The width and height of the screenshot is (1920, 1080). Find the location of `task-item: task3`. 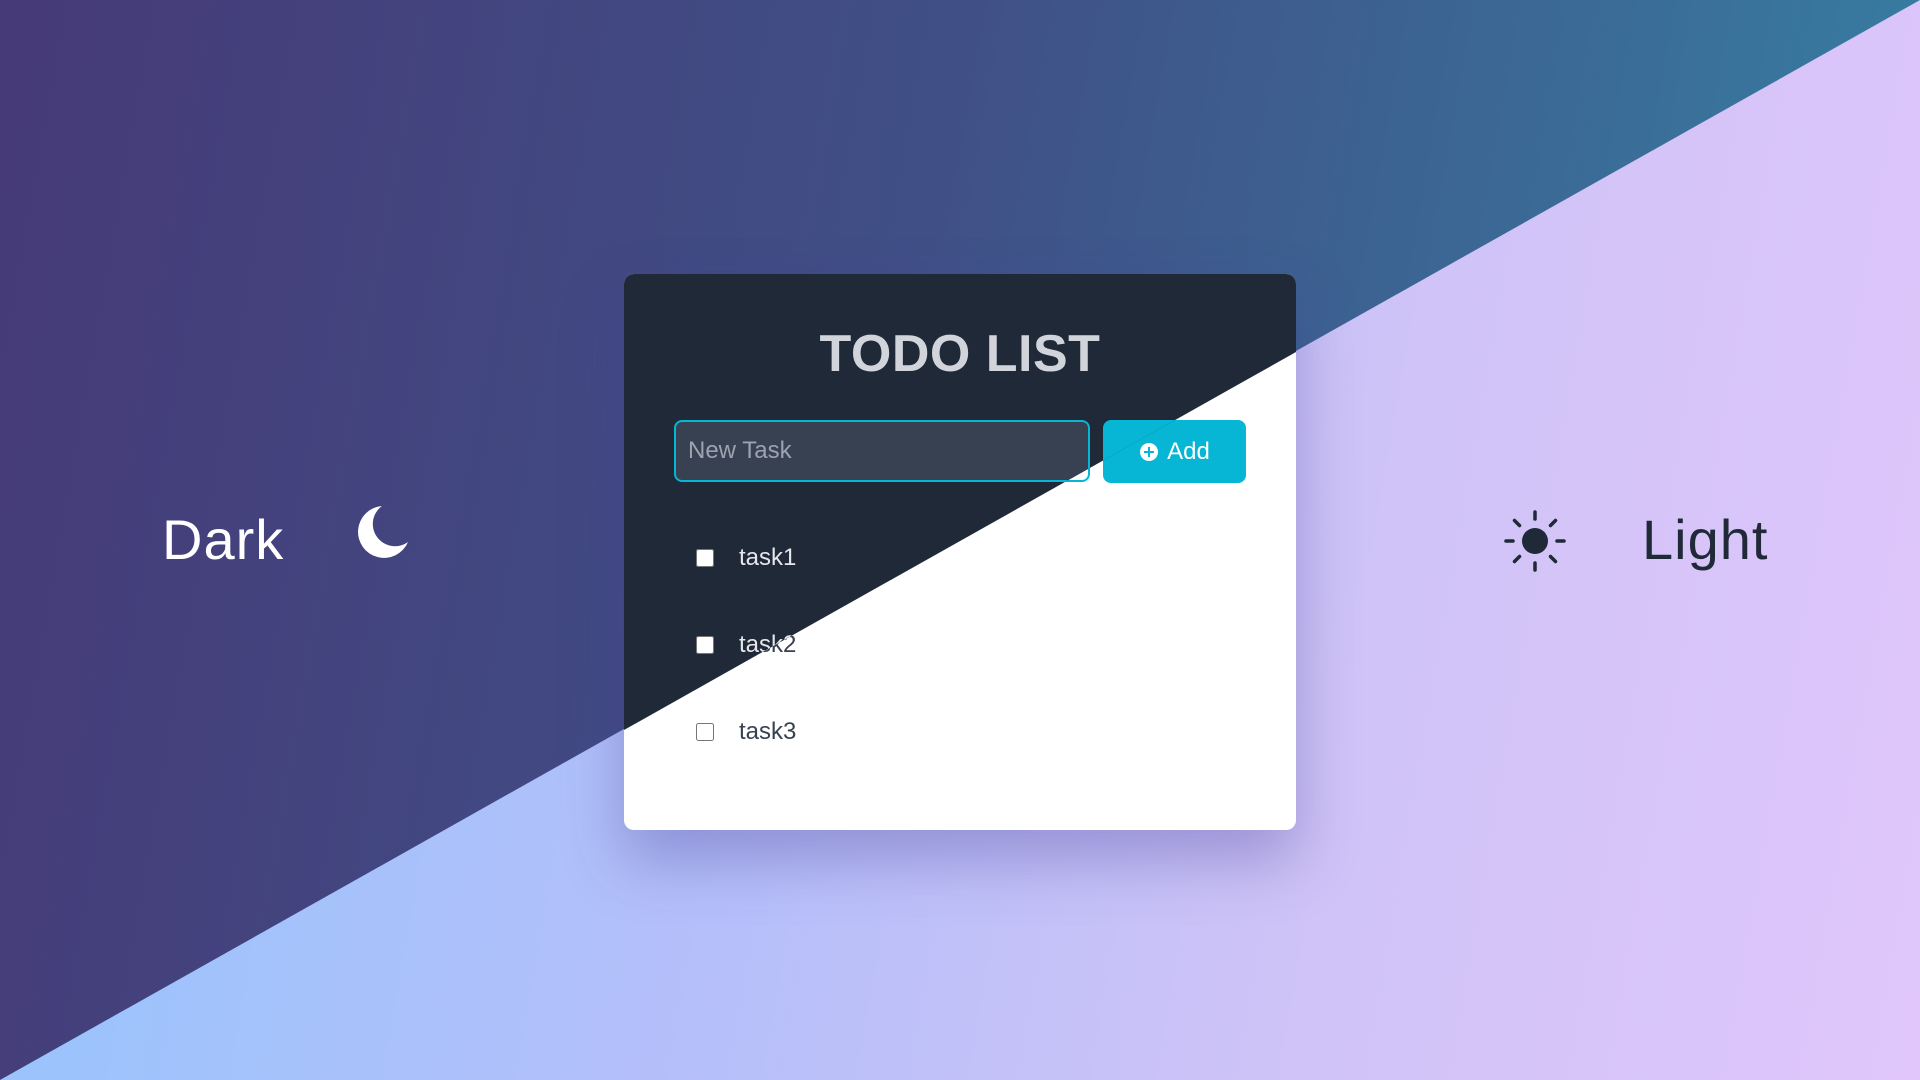

task-item: task3 is located at coordinates (746, 762).